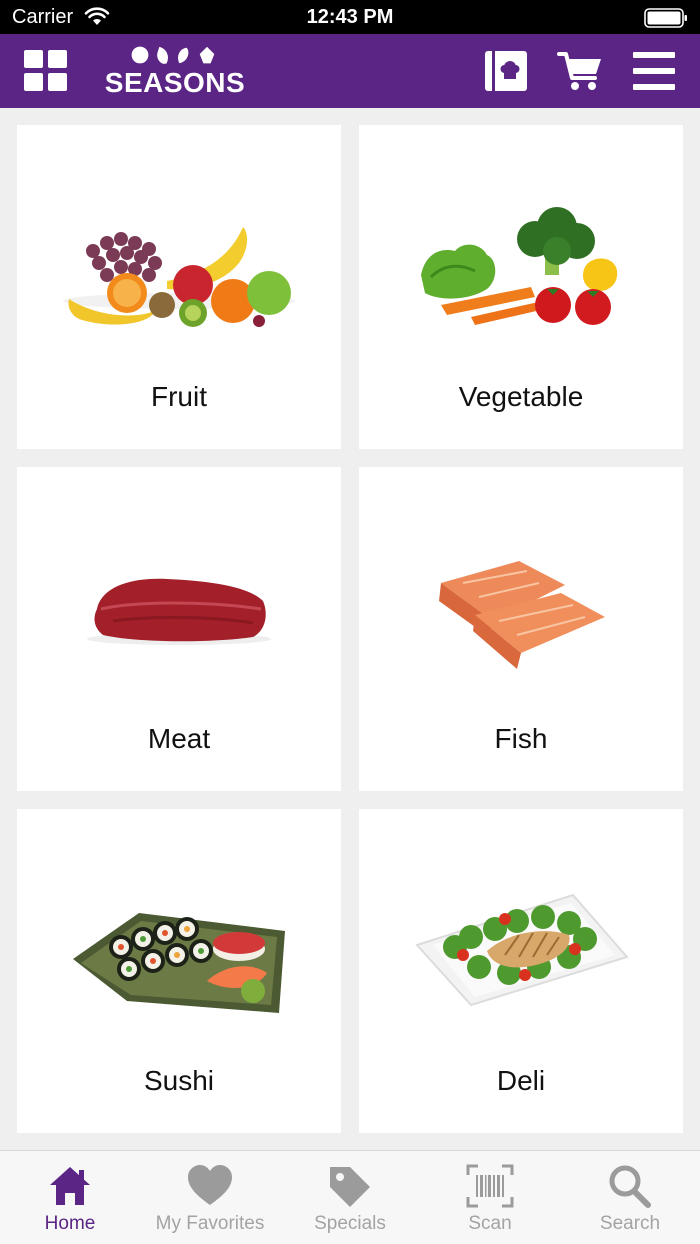 This screenshot has height=1244, width=700. I want to click on heart-icon, so click(210, 1185).